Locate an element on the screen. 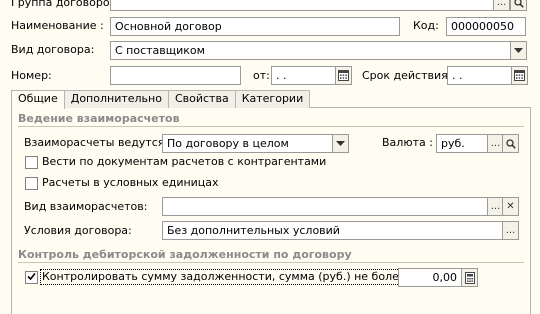 The image size is (540, 314). currency-input: руб. is located at coordinates (462, 143).